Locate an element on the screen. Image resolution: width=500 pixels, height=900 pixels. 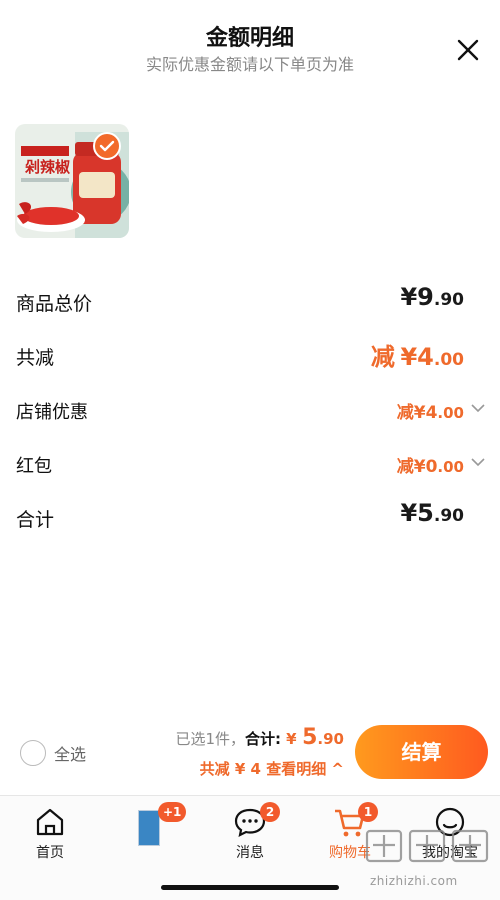
tab-home: 首页 is located at coordinates (50, 830).